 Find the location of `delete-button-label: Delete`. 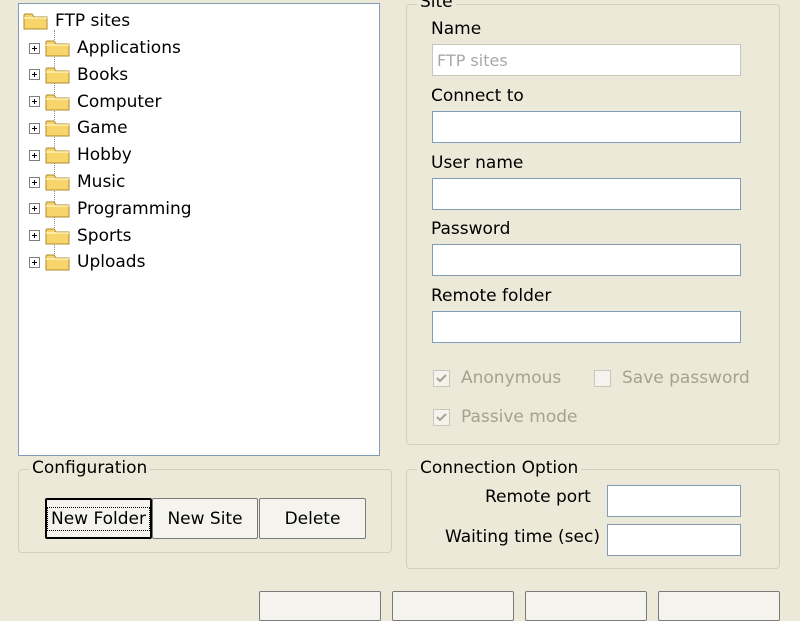

delete-button-label: Delete is located at coordinates (312, 518).